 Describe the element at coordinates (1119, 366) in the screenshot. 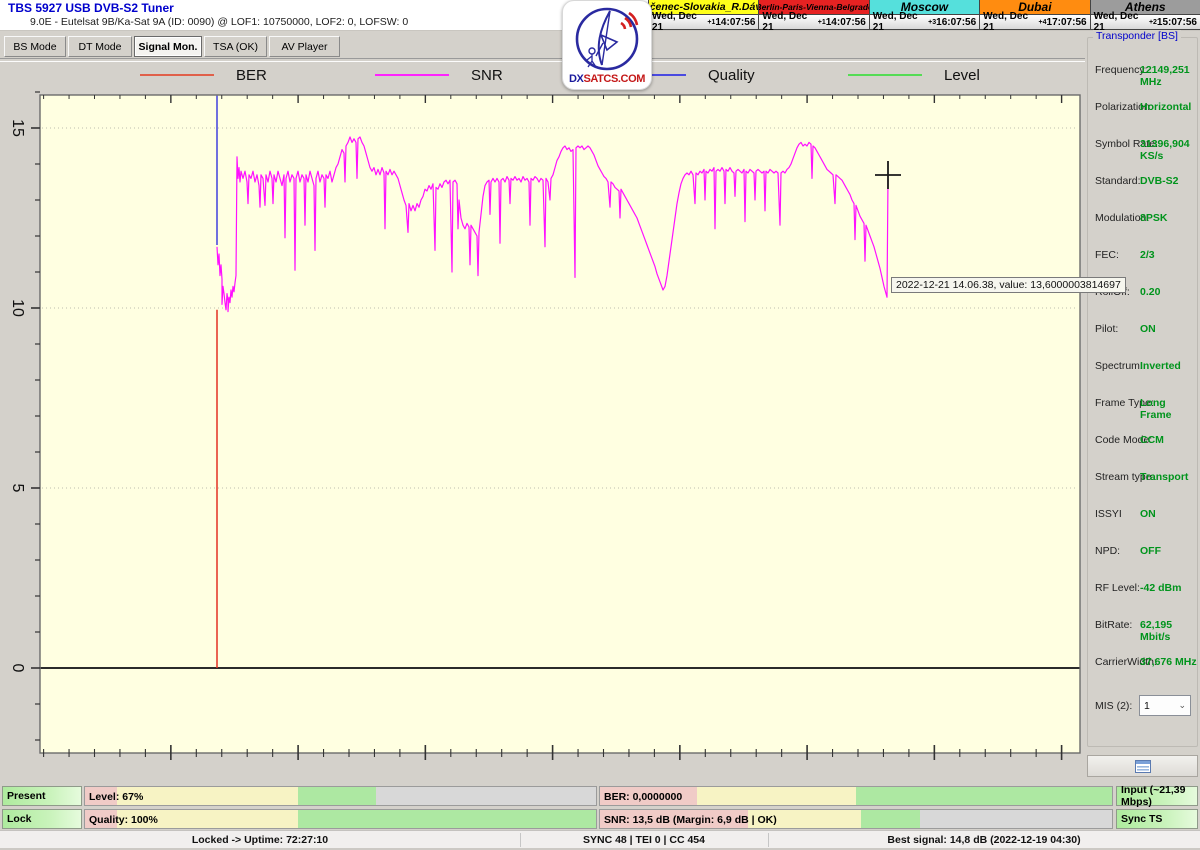

I see `field-label: Spectrum:` at that location.